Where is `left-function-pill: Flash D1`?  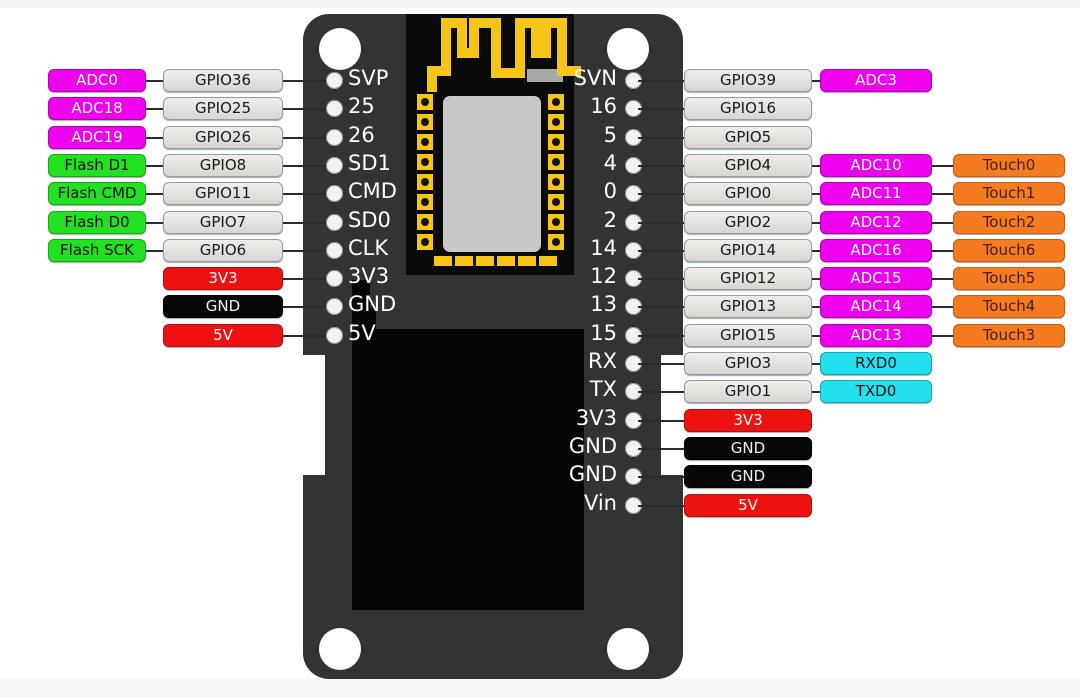
left-function-pill: Flash D1 is located at coordinates (97, 165).